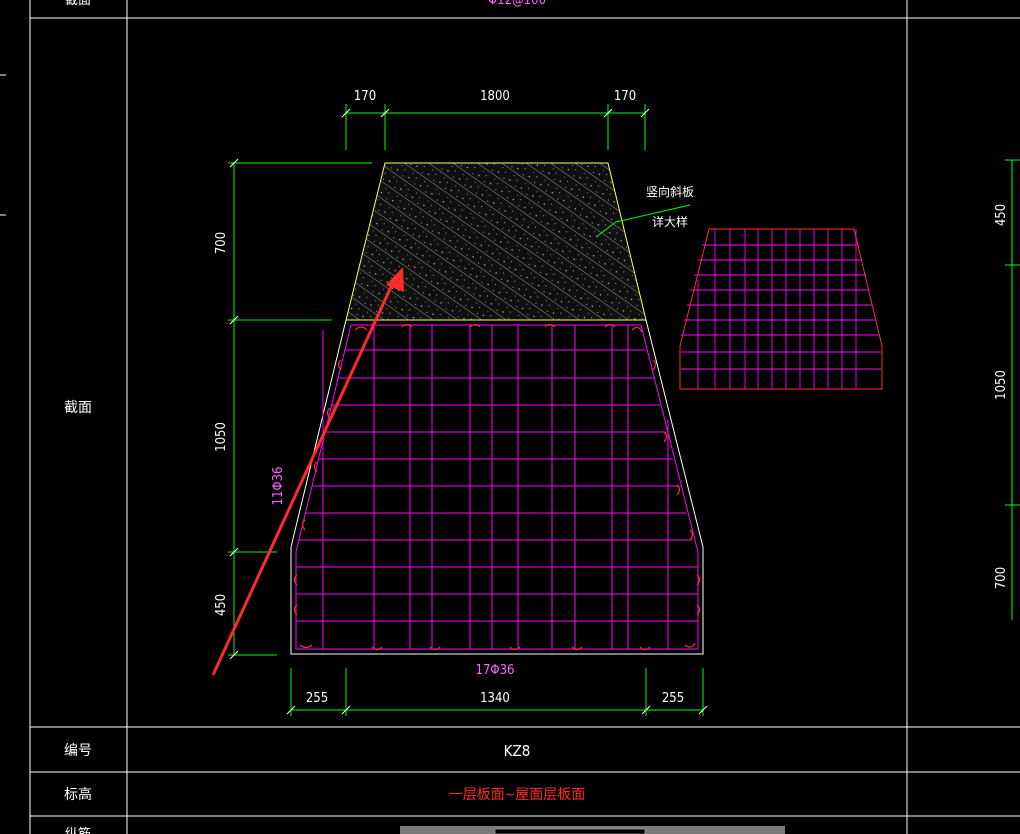 This screenshot has height=834, width=1020. What do you see at coordinates (495, 670) in the screenshot?
I see `bottom-rebar-label: 17Φ36` at bounding box center [495, 670].